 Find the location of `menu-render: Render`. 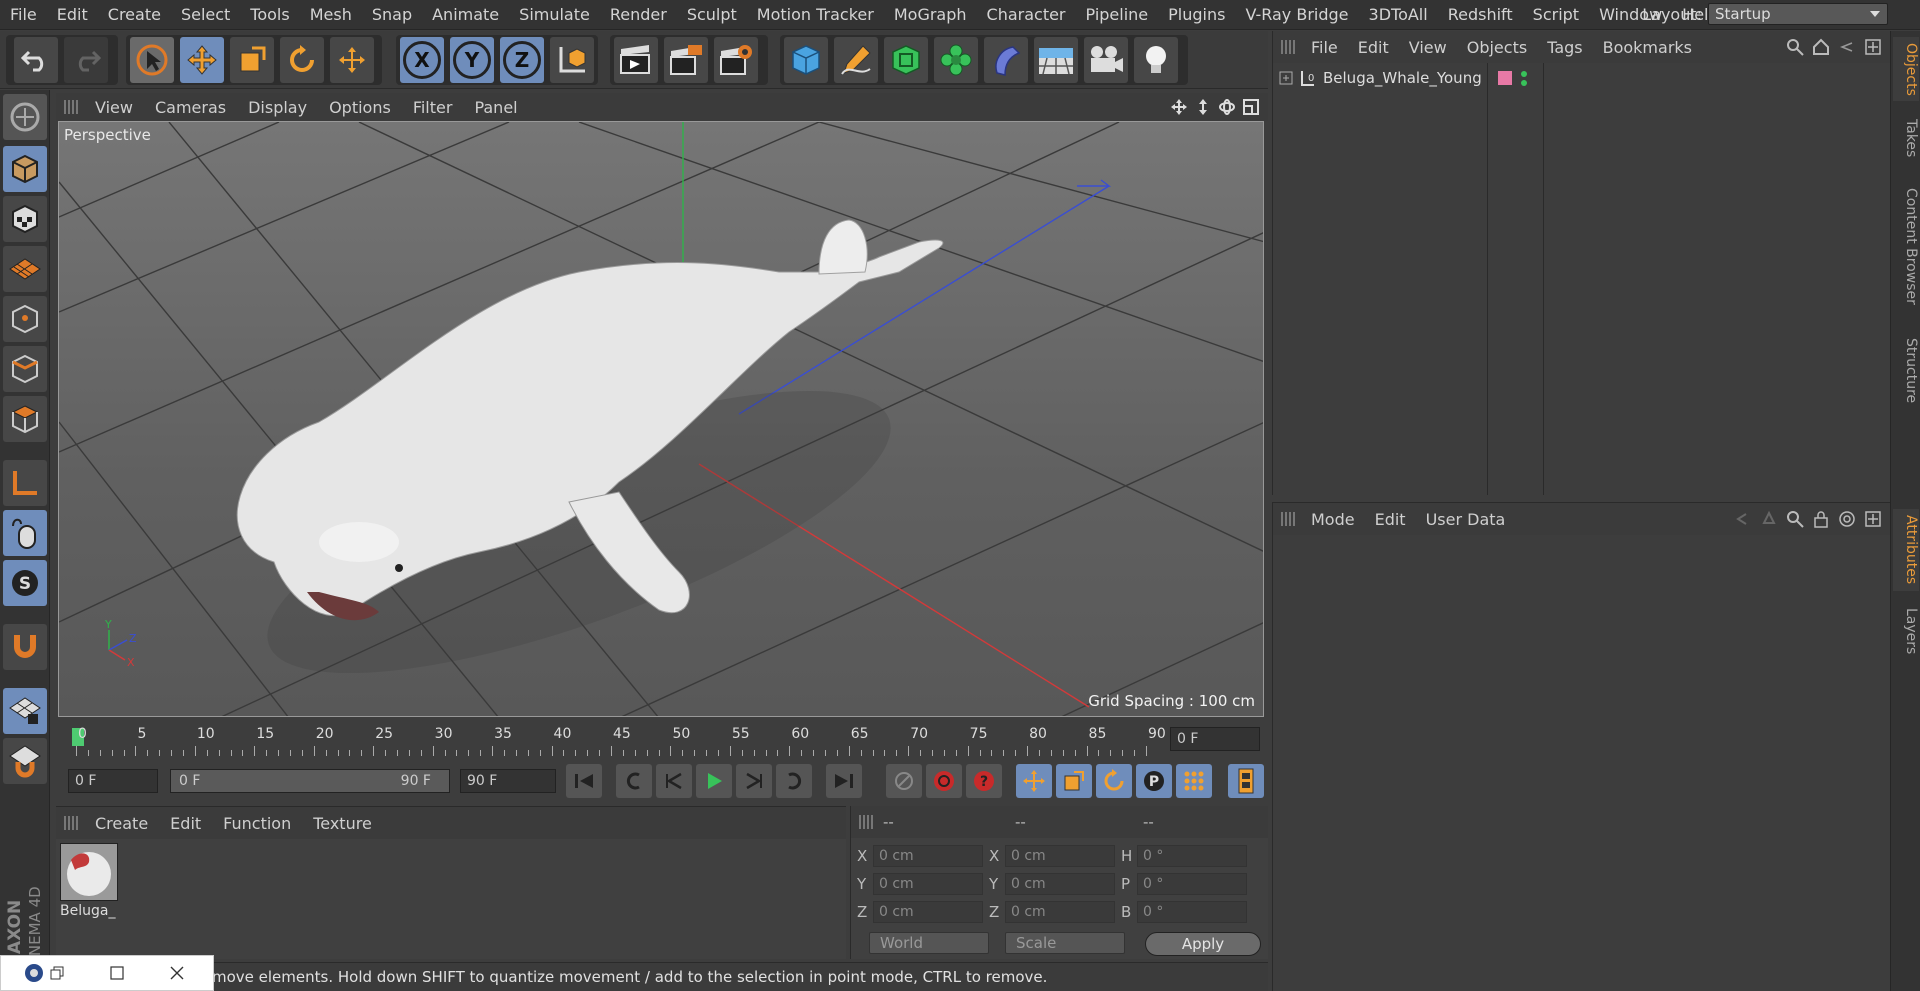

menu-render: Render is located at coordinates (638, 15).